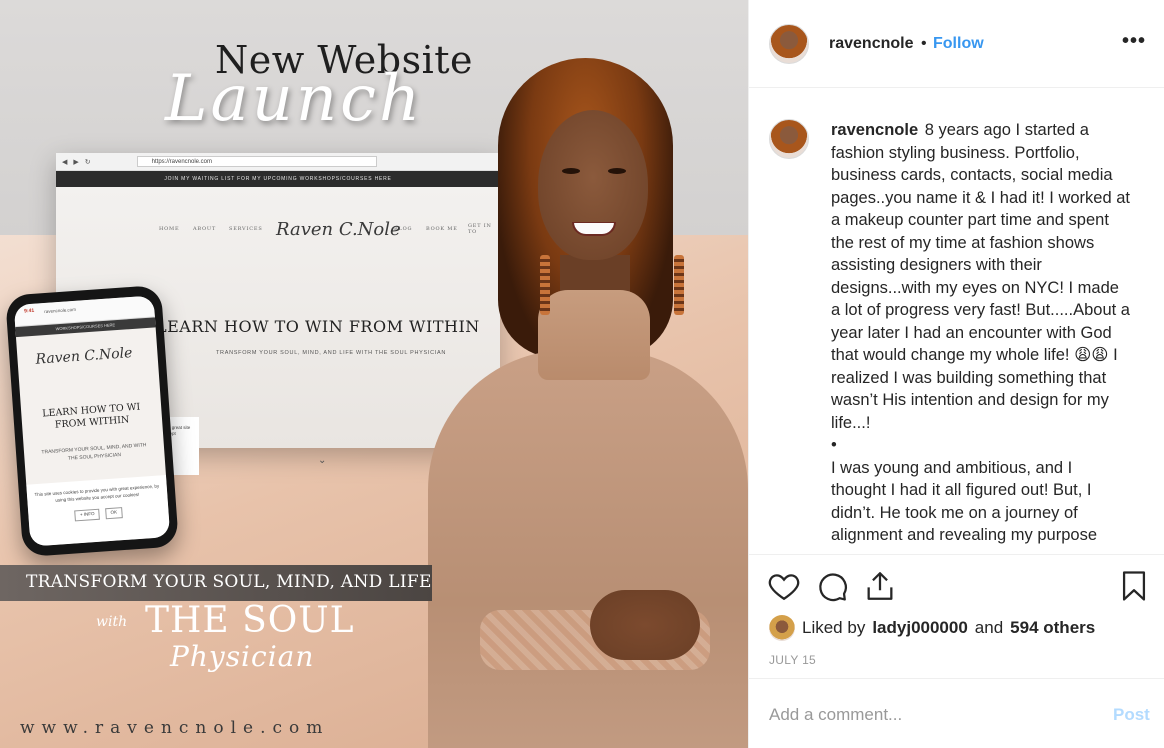 This screenshot has height=748, width=1164. What do you see at coordinates (65, 162) in the screenshot?
I see `back-icon: ◀` at bounding box center [65, 162].